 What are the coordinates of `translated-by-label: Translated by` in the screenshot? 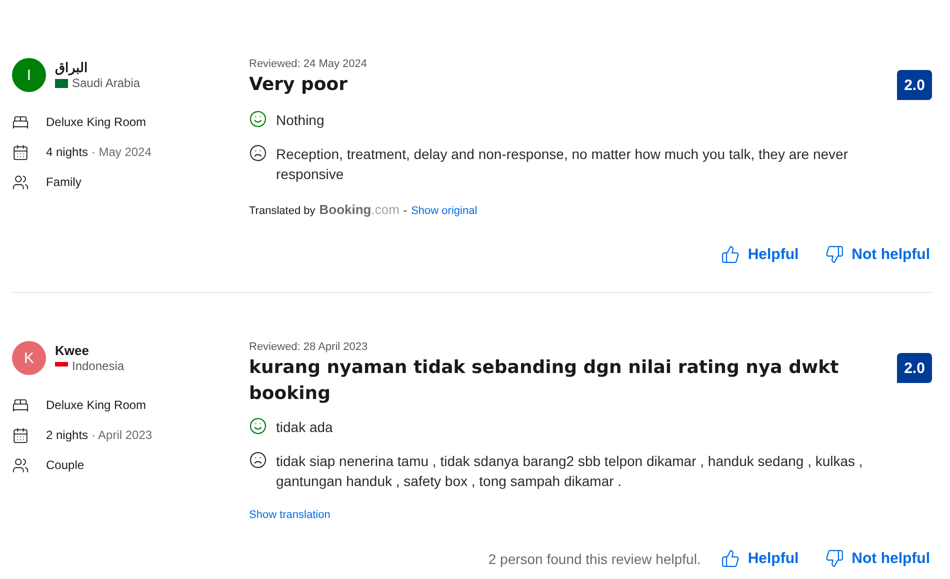 It's located at (282, 211).